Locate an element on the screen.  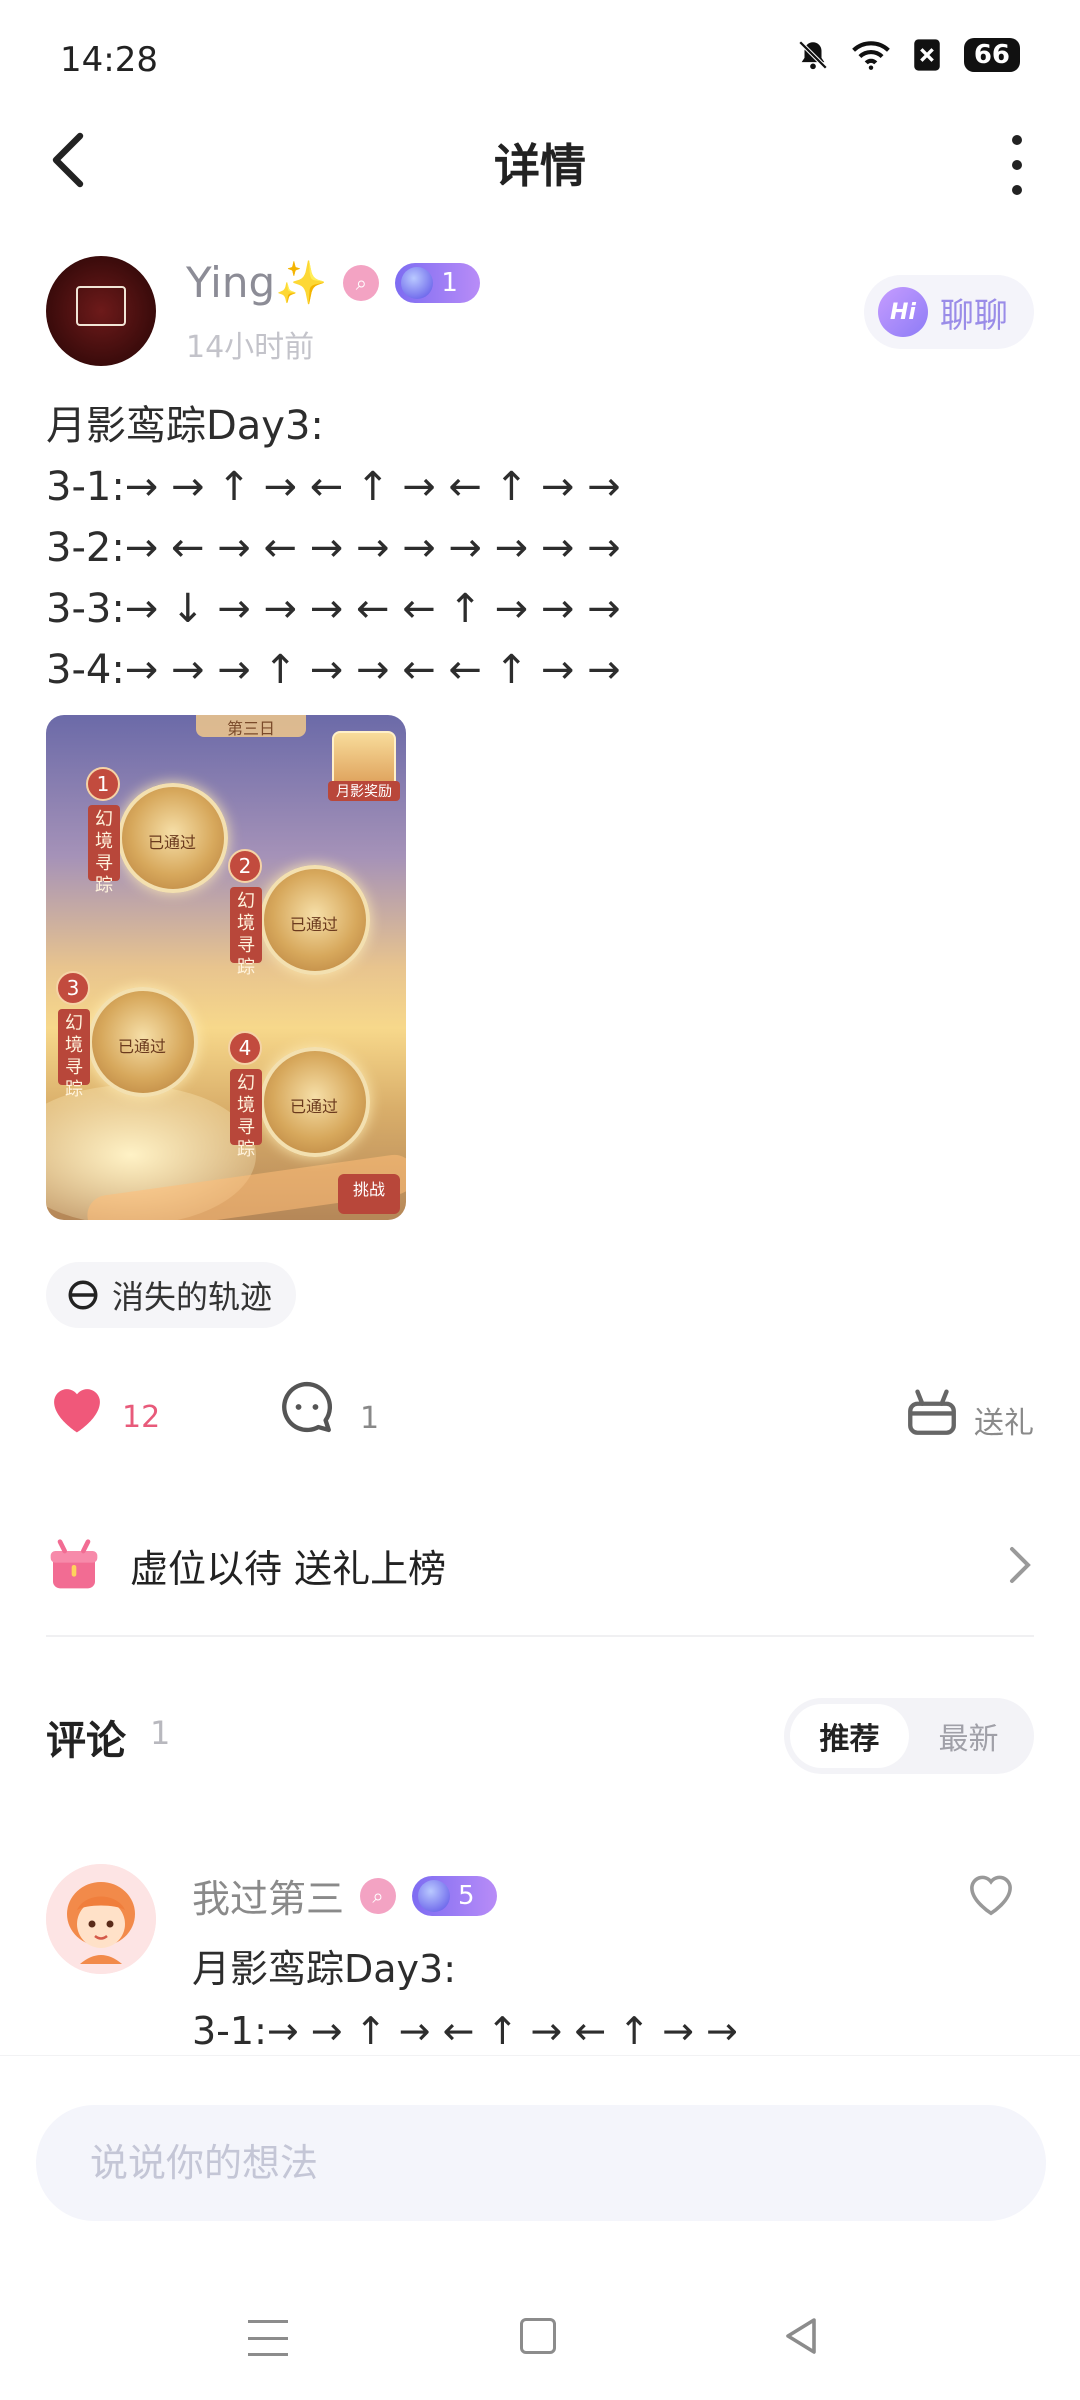
sort-latest-tab: 最新 is located at coordinates (968, 1736).